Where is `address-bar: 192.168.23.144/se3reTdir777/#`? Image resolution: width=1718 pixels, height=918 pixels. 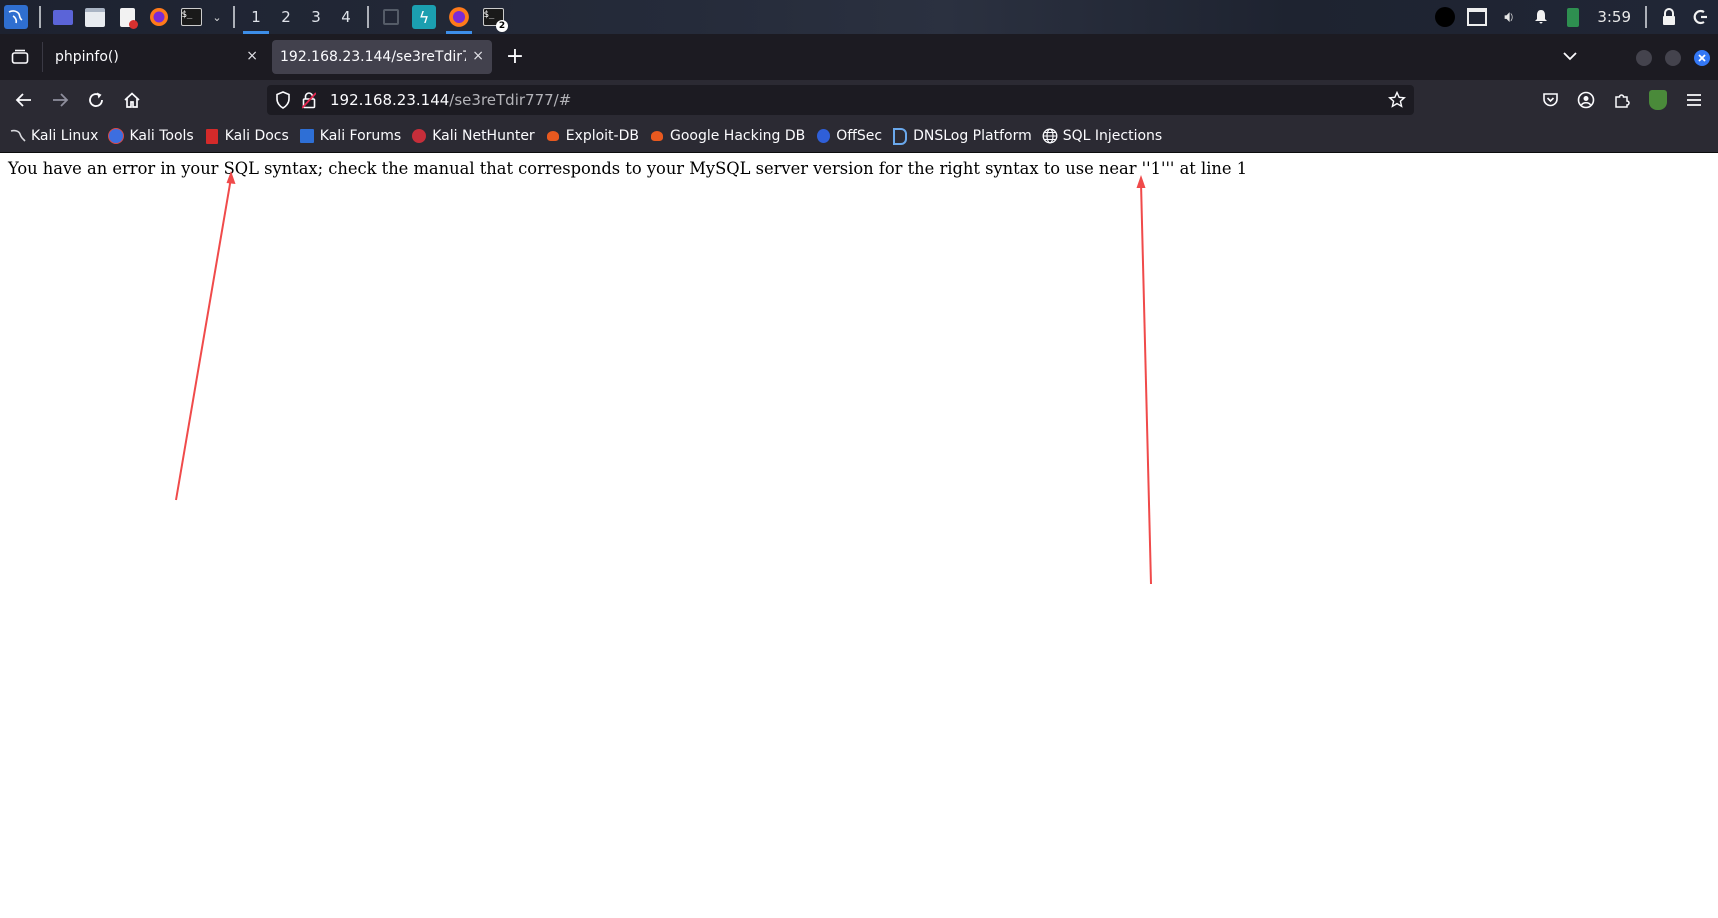 address-bar: 192.168.23.144/se3reTdir777/# is located at coordinates (840, 100).